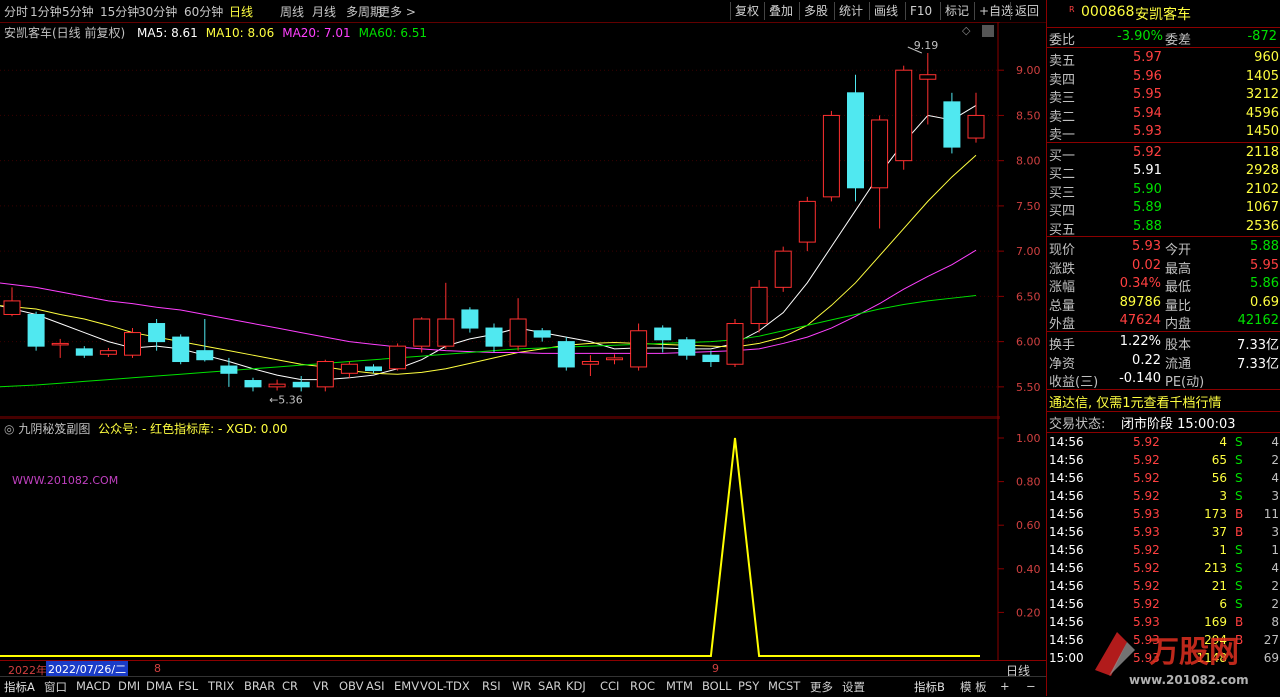 The width and height of the screenshot is (1280, 697). Describe the element at coordinates (746, 11) in the screenshot. I see `toolbar-button-0: 复权` at that location.